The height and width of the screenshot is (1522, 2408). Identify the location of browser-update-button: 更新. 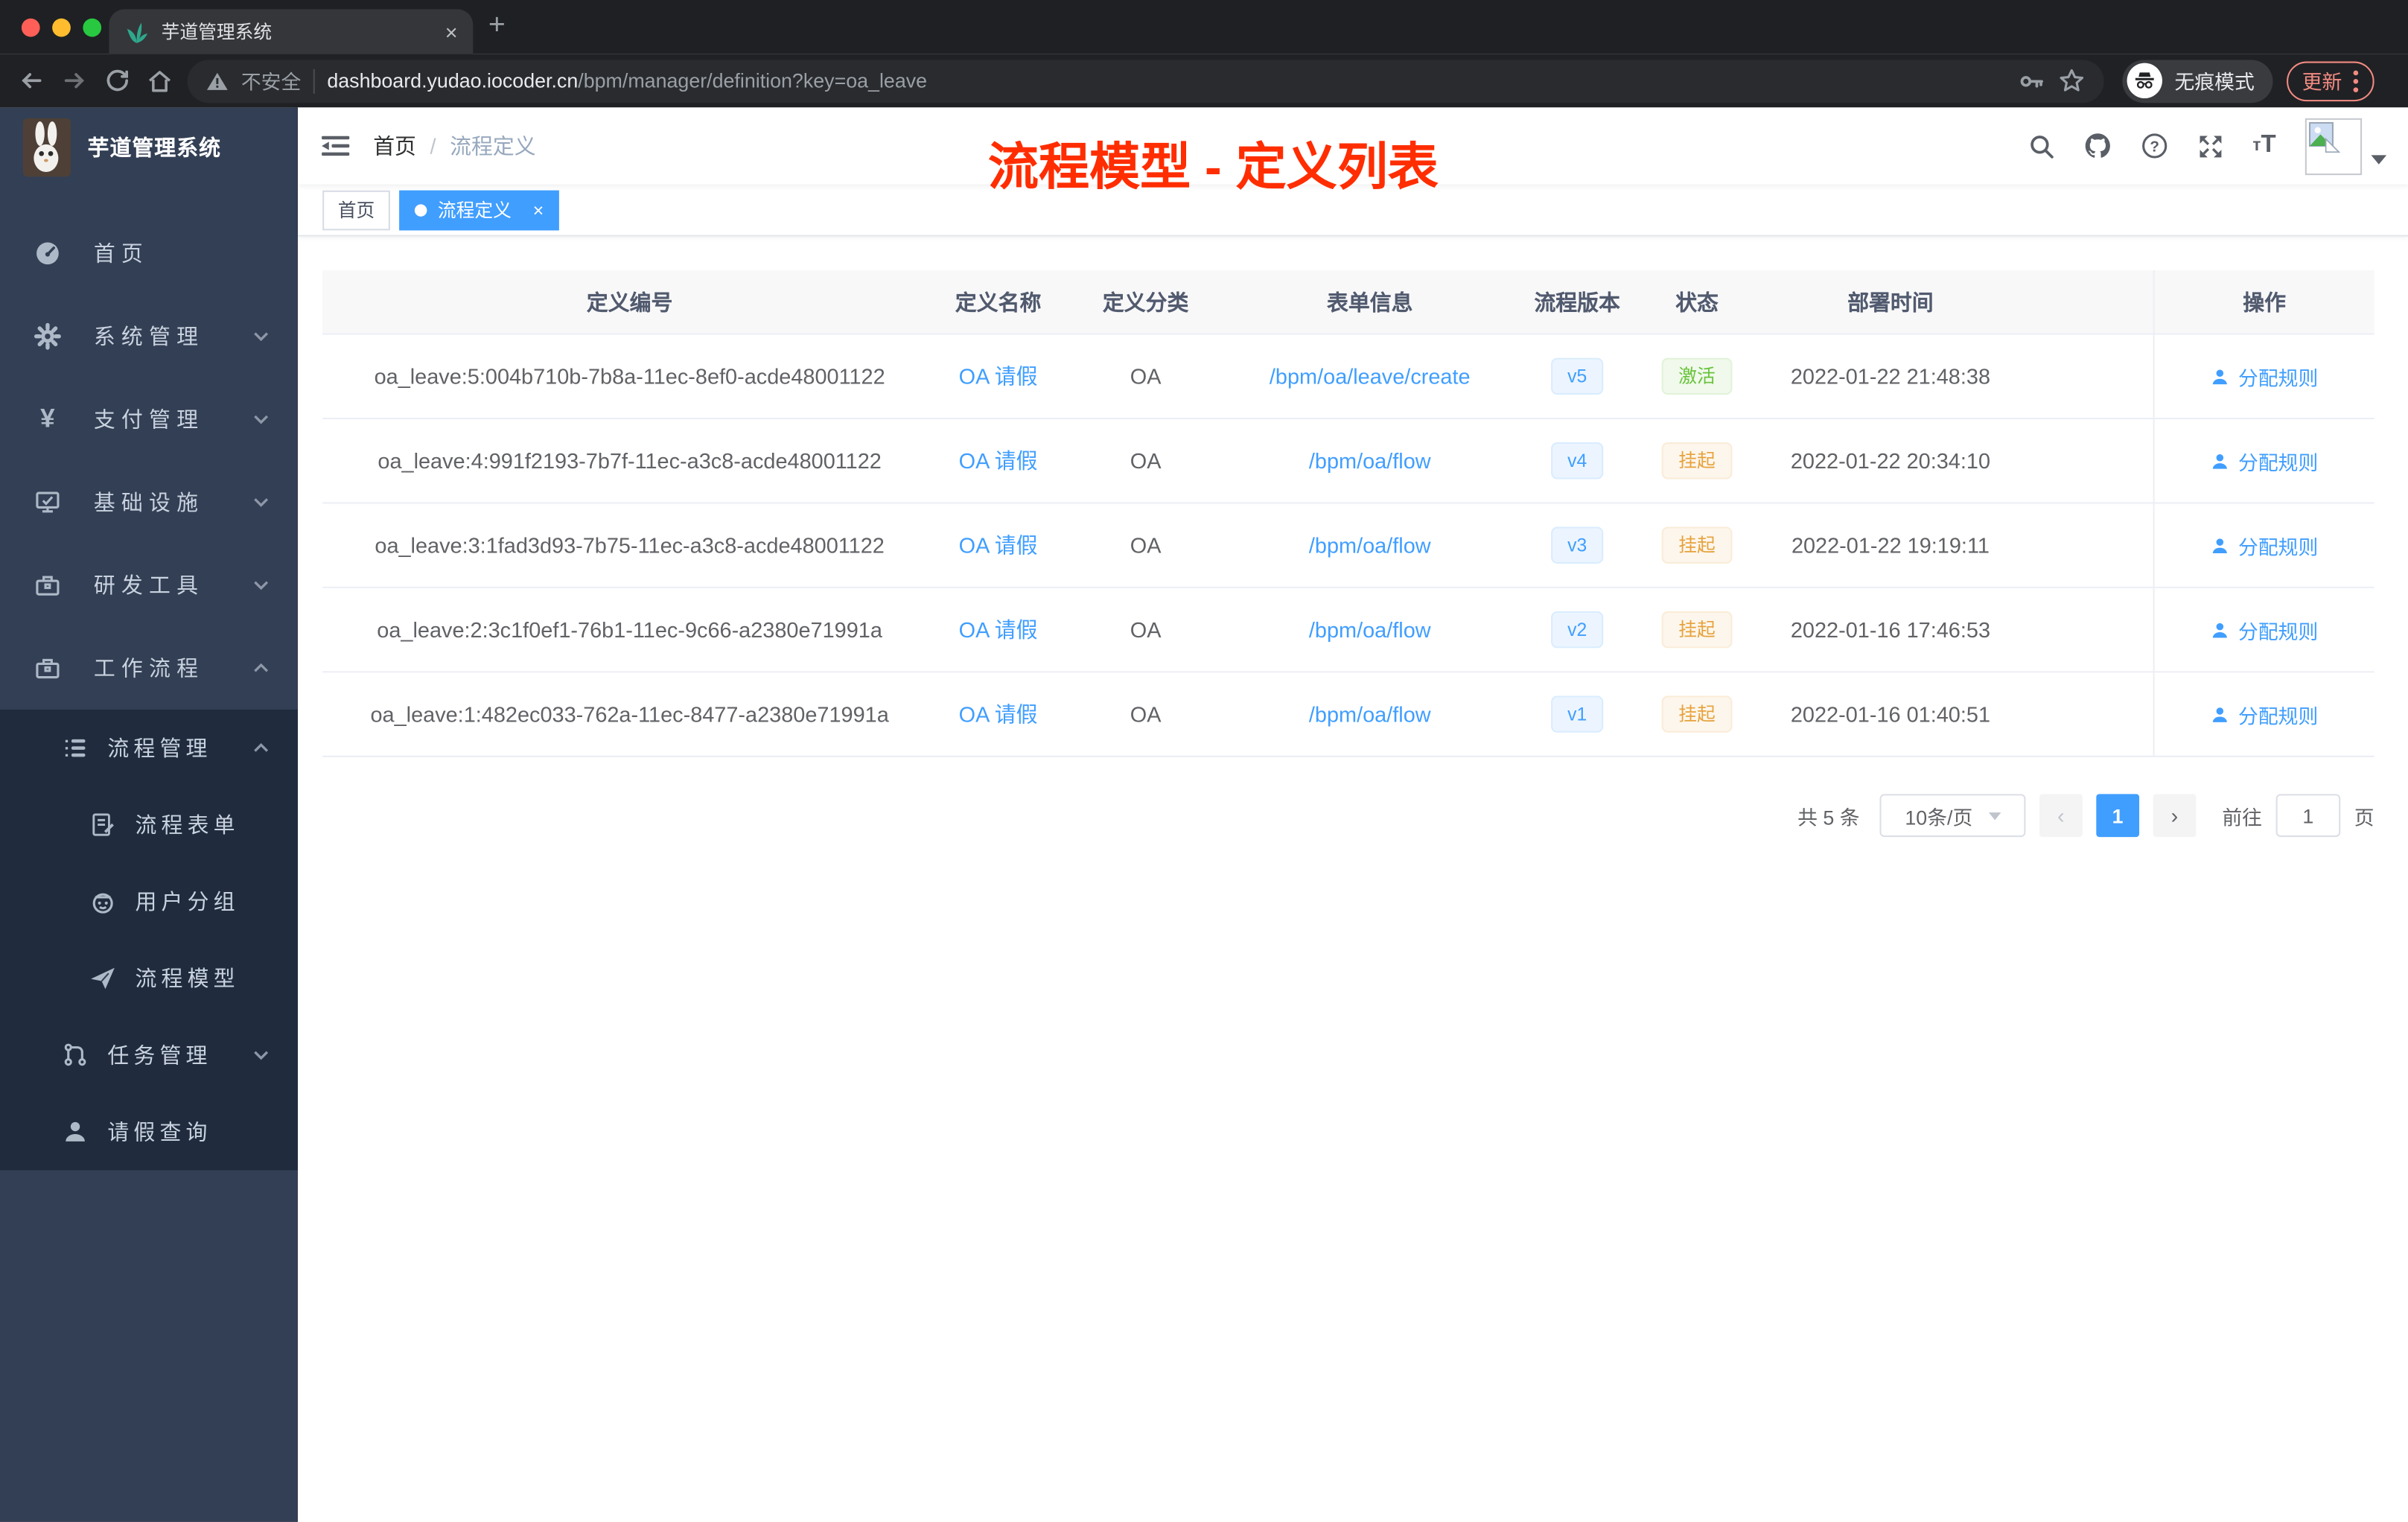
(2330, 80).